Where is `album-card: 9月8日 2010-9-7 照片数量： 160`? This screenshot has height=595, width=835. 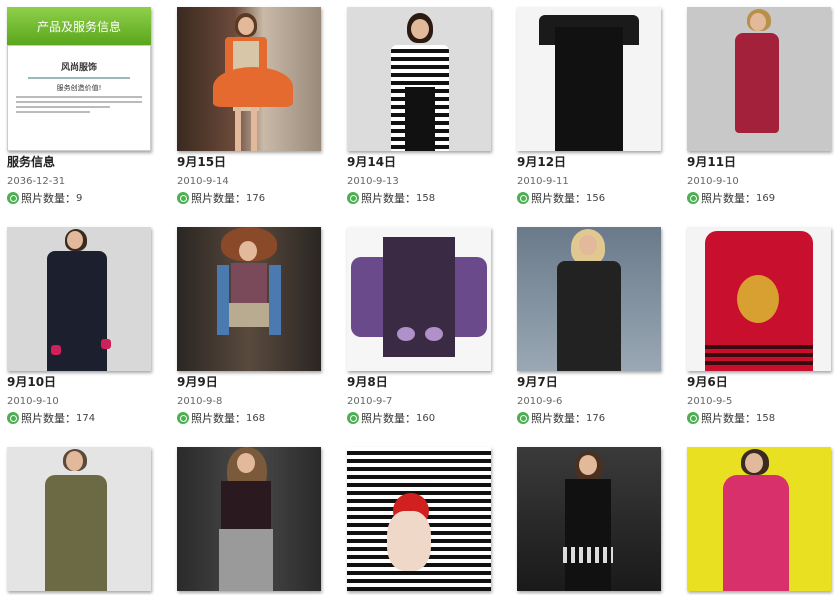 album-card: 9月8日 2010-9-7 照片数量： 160 is located at coordinates (420, 326).